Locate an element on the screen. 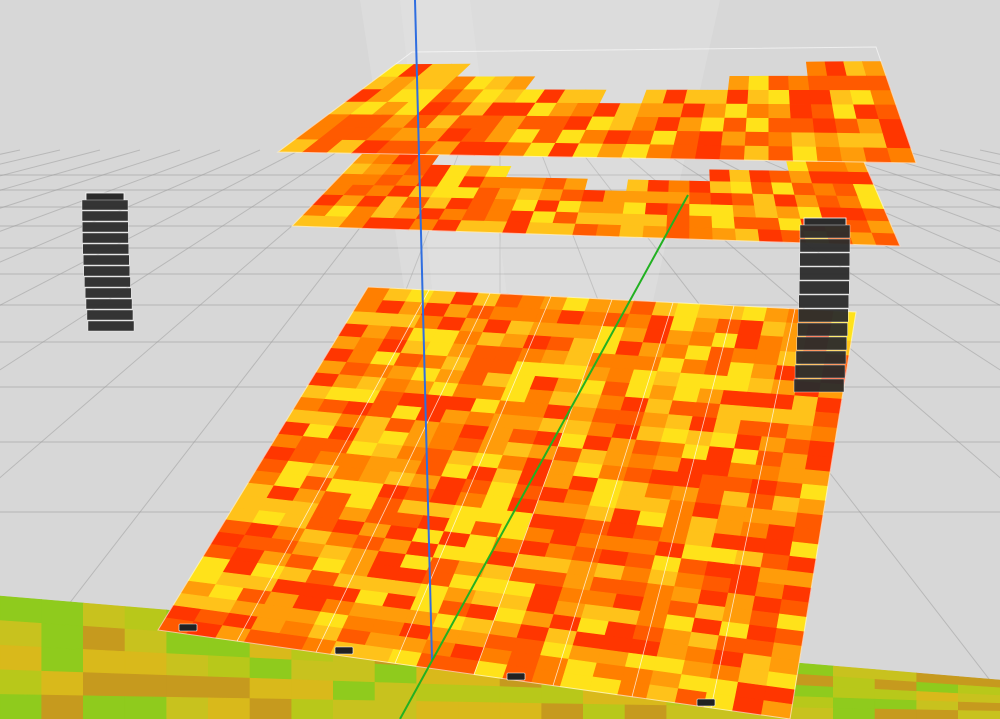 This screenshot has height=719, width=1000. left-line-array is located at coordinates (108, 262).